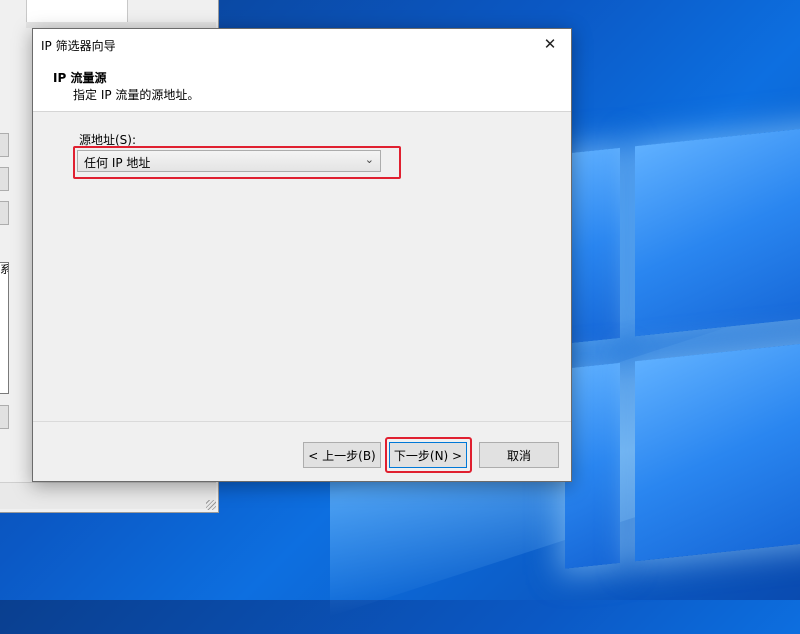 The width and height of the screenshot is (800, 634). I want to click on back-button: < 上一步(B), so click(342, 455).